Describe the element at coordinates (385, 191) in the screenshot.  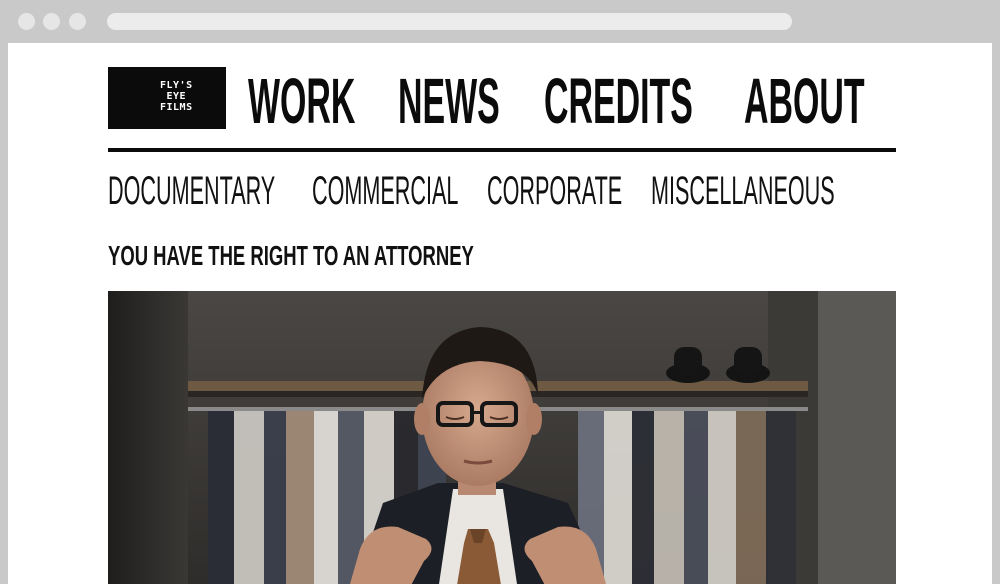
I see `category-commercial-link: COMMERCIAL` at that location.